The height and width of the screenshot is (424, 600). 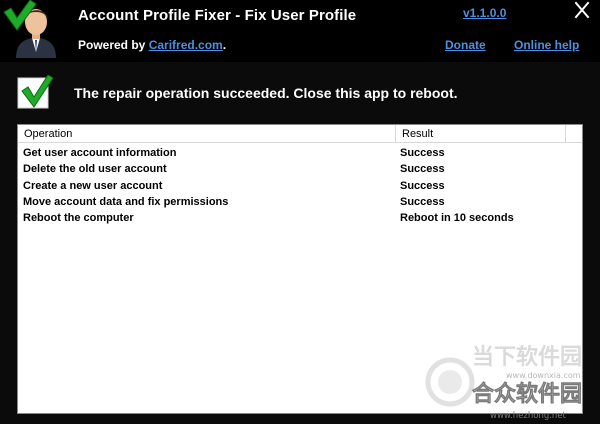 I want to click on column-header-operation: Operation, so click(x=207, y=134).